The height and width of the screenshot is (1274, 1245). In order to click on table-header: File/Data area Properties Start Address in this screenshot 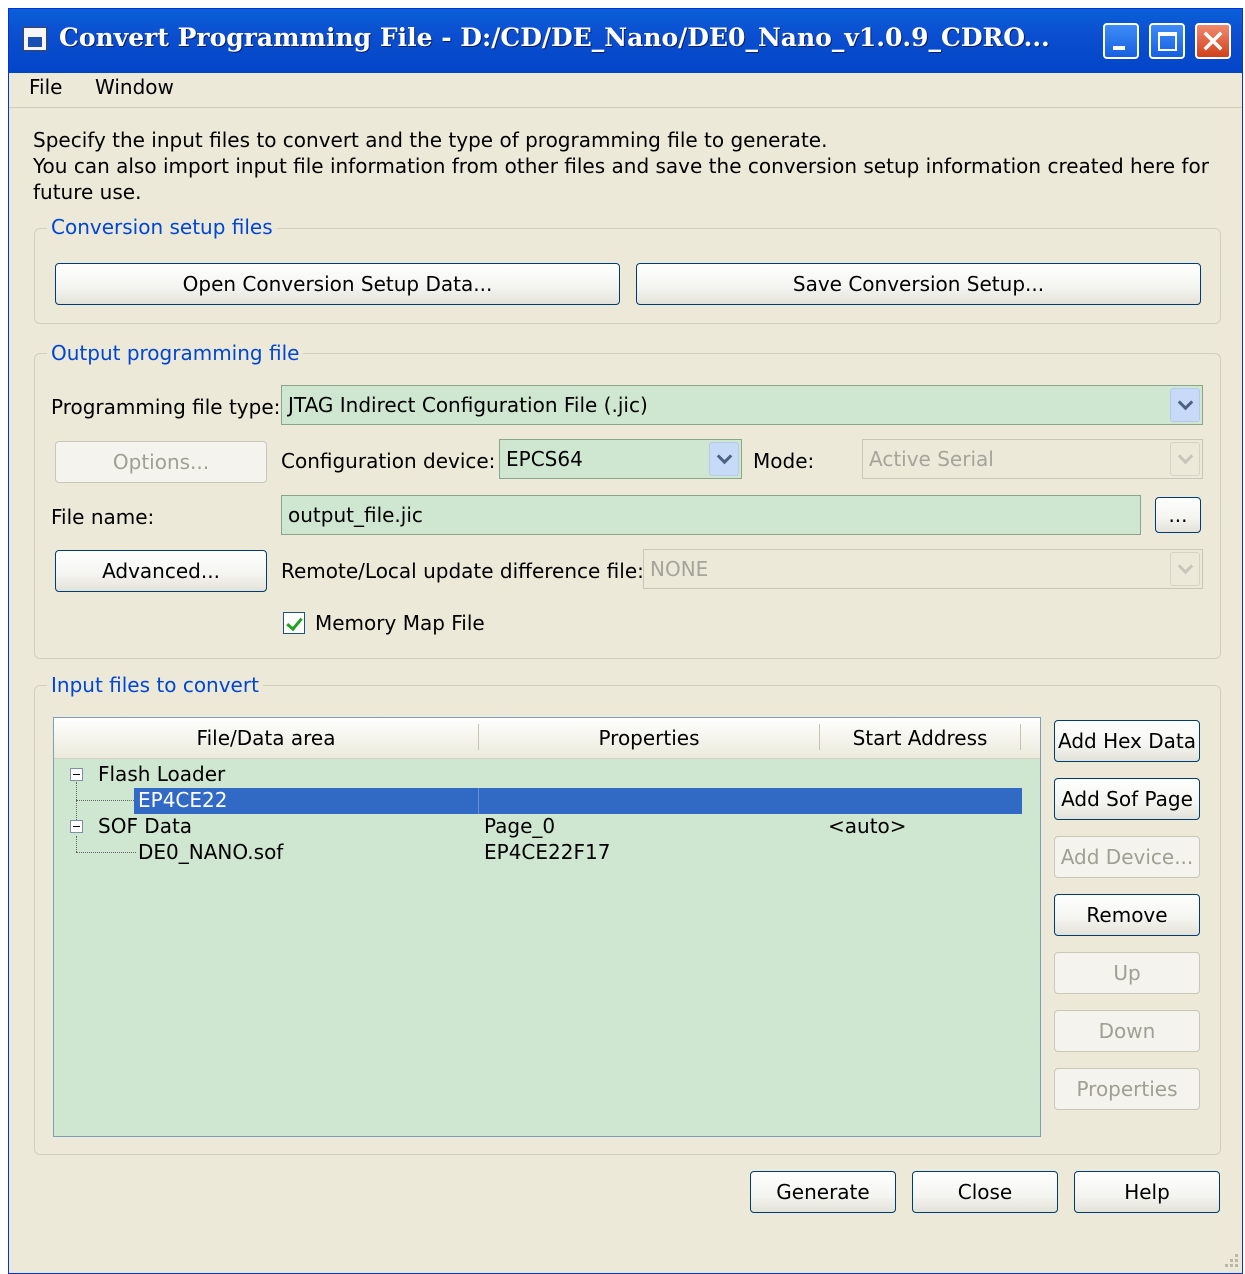, I will do `click(547, 738)`.